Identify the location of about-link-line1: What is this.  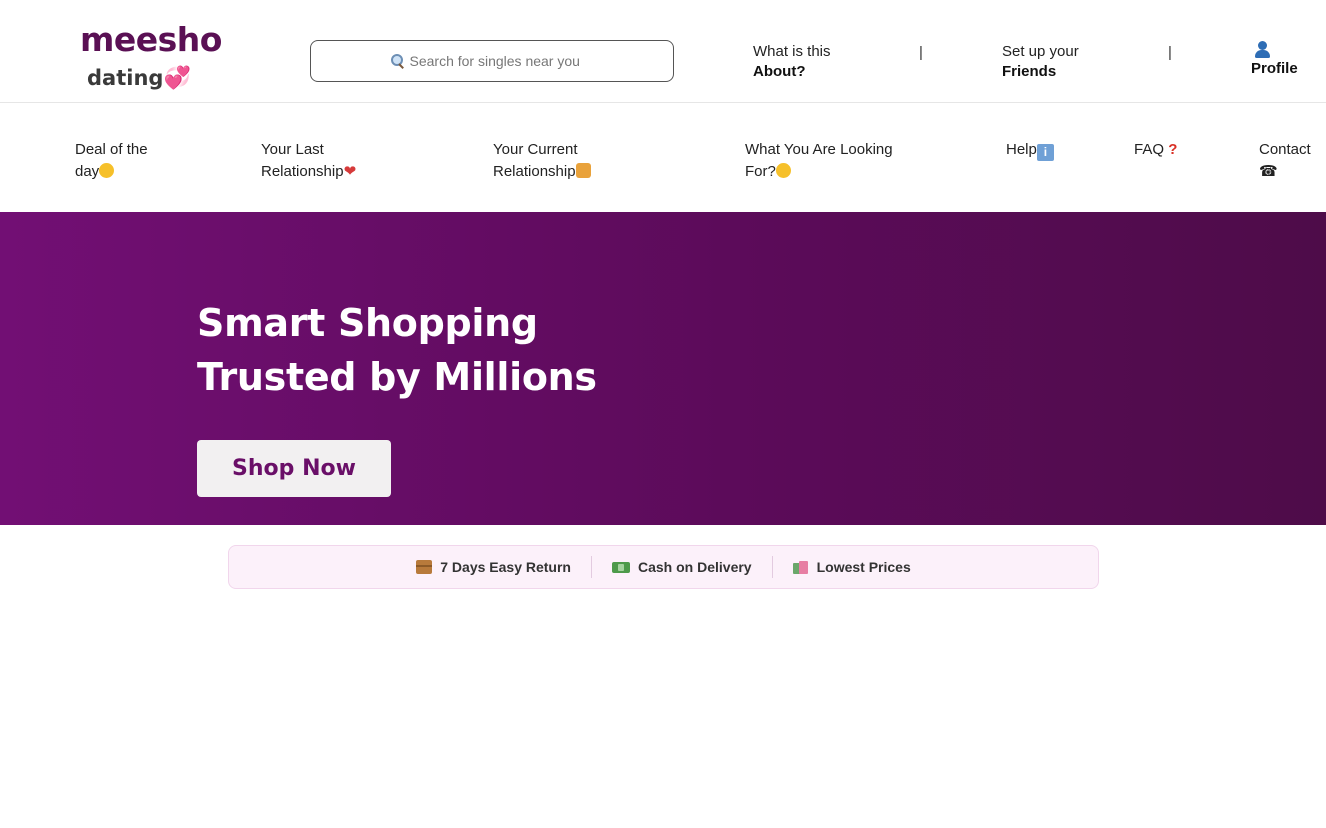
(792, 51).